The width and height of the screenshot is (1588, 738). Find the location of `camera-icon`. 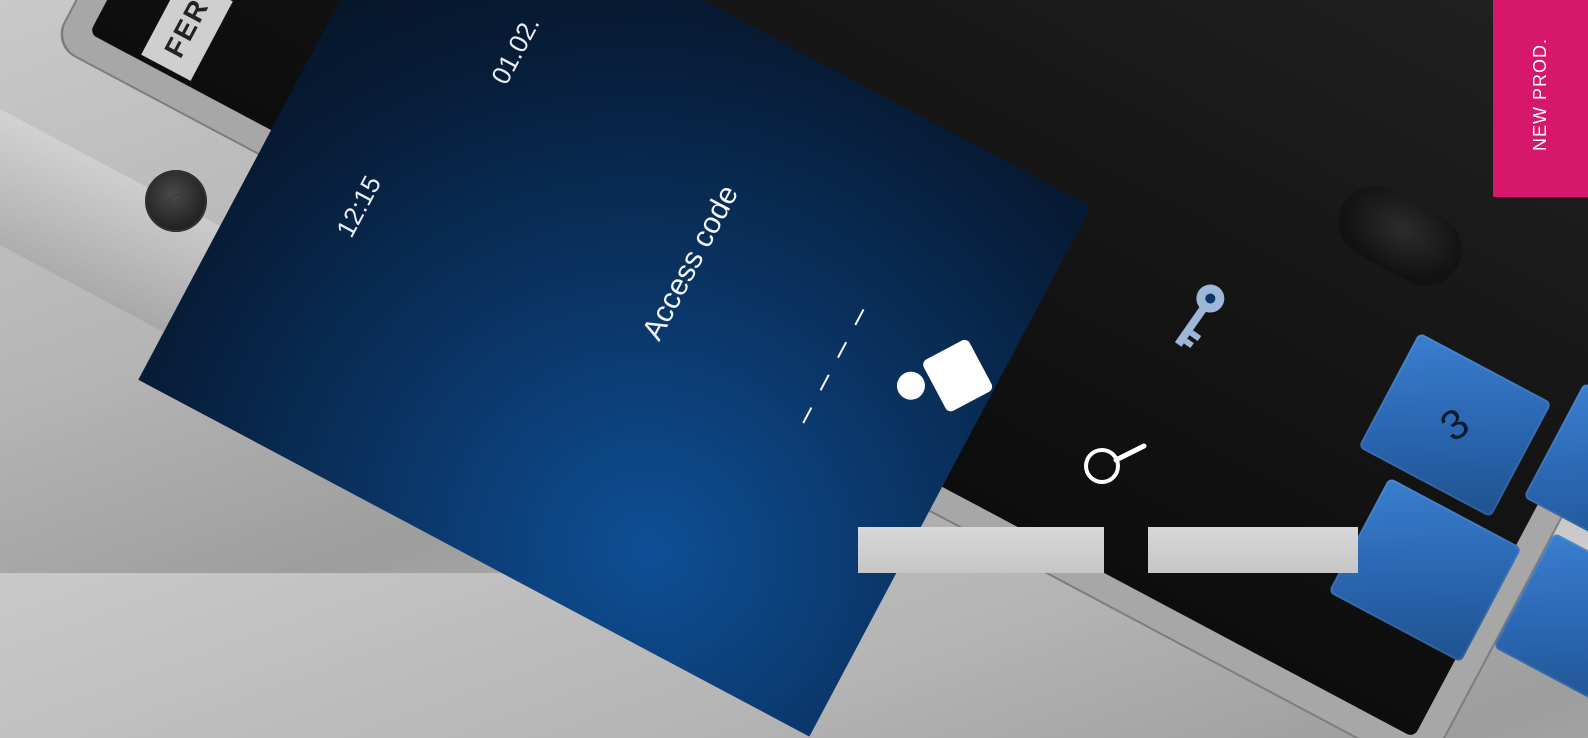

camera-icon is located at coordinates (176, 201).